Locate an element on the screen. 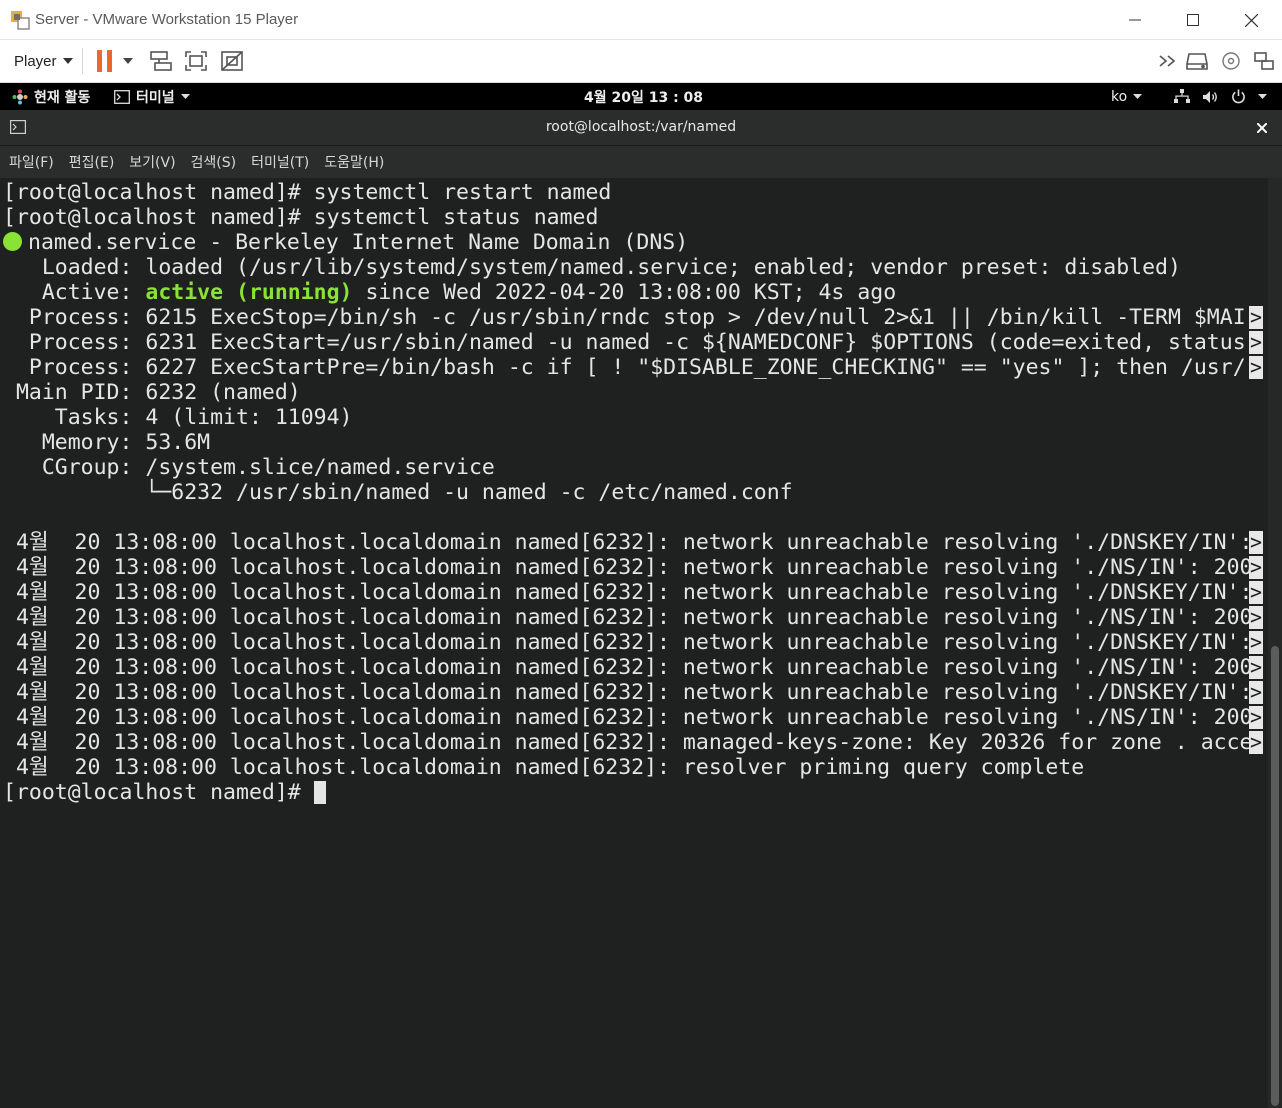 Image resolution: width=1282 pixels, height=1108 pixels. player-menu-button: Player is located at coordinates (43, 61).